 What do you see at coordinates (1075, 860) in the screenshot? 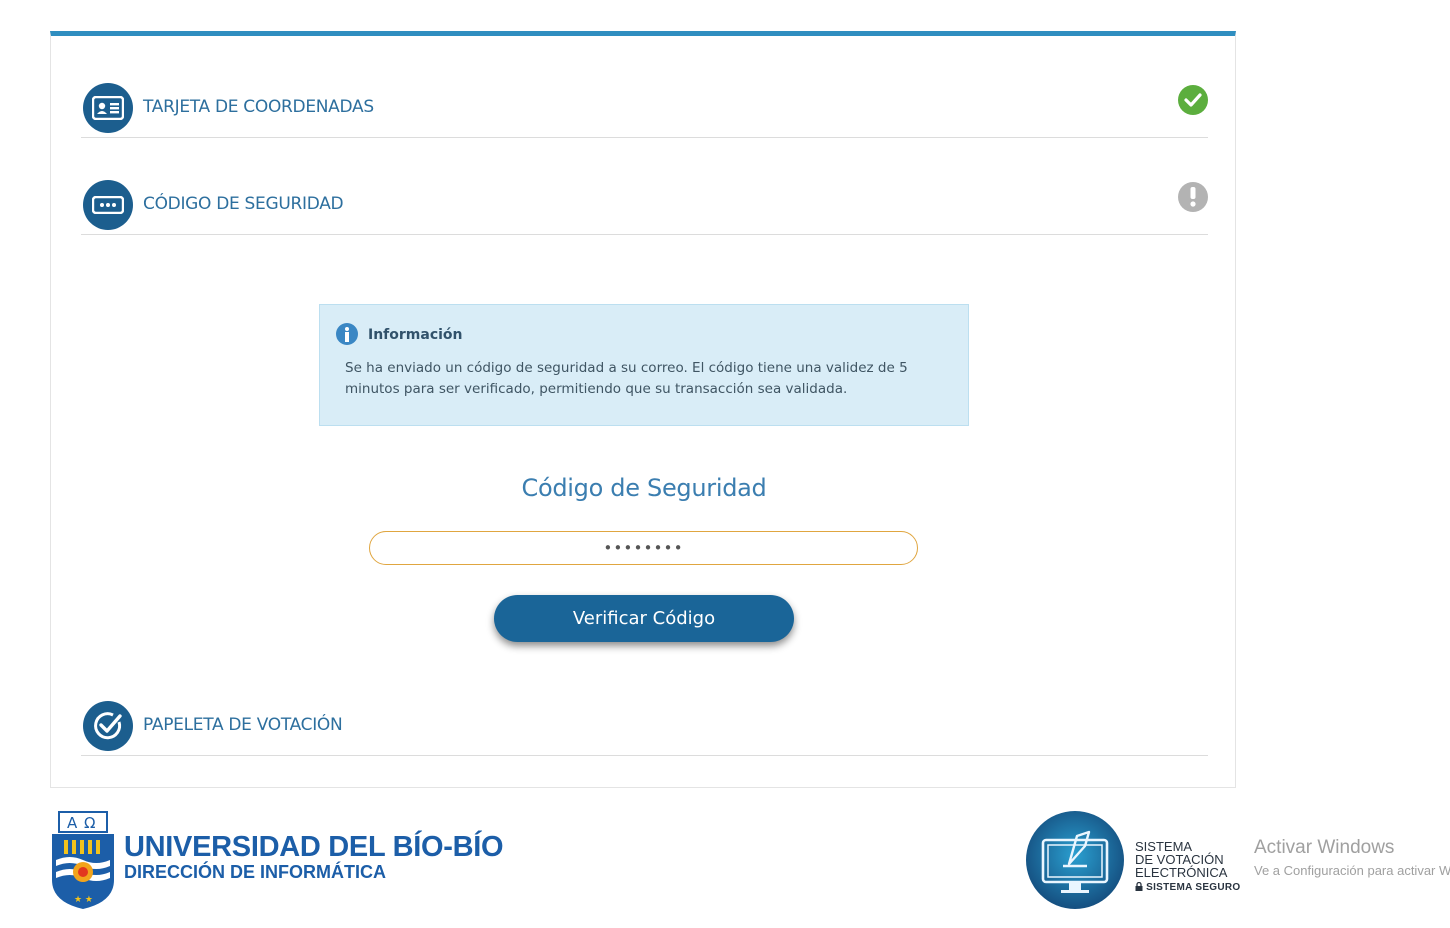
I see `computer-ballot-icon` at bounding box center [1075, 860].